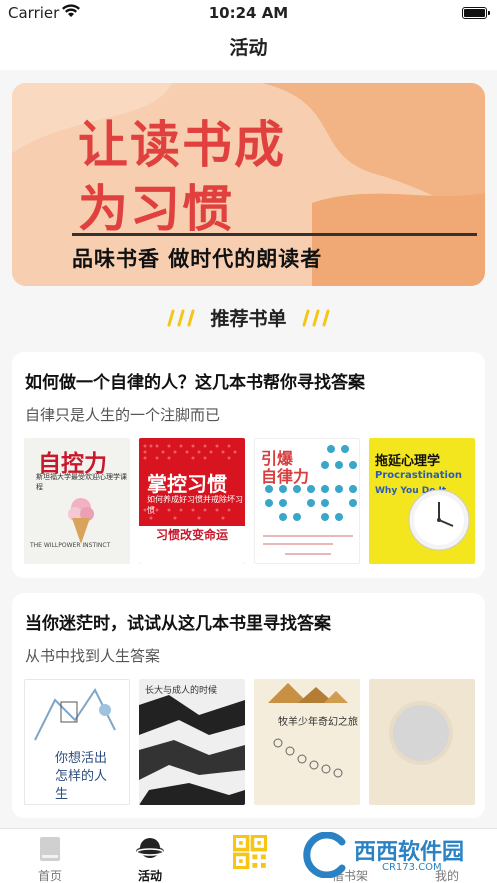 The image size is (497, 883). Describe the element at coordinates (156, 209) in the screenshot. I see `banner-headline-2: 为习惯` at that location.